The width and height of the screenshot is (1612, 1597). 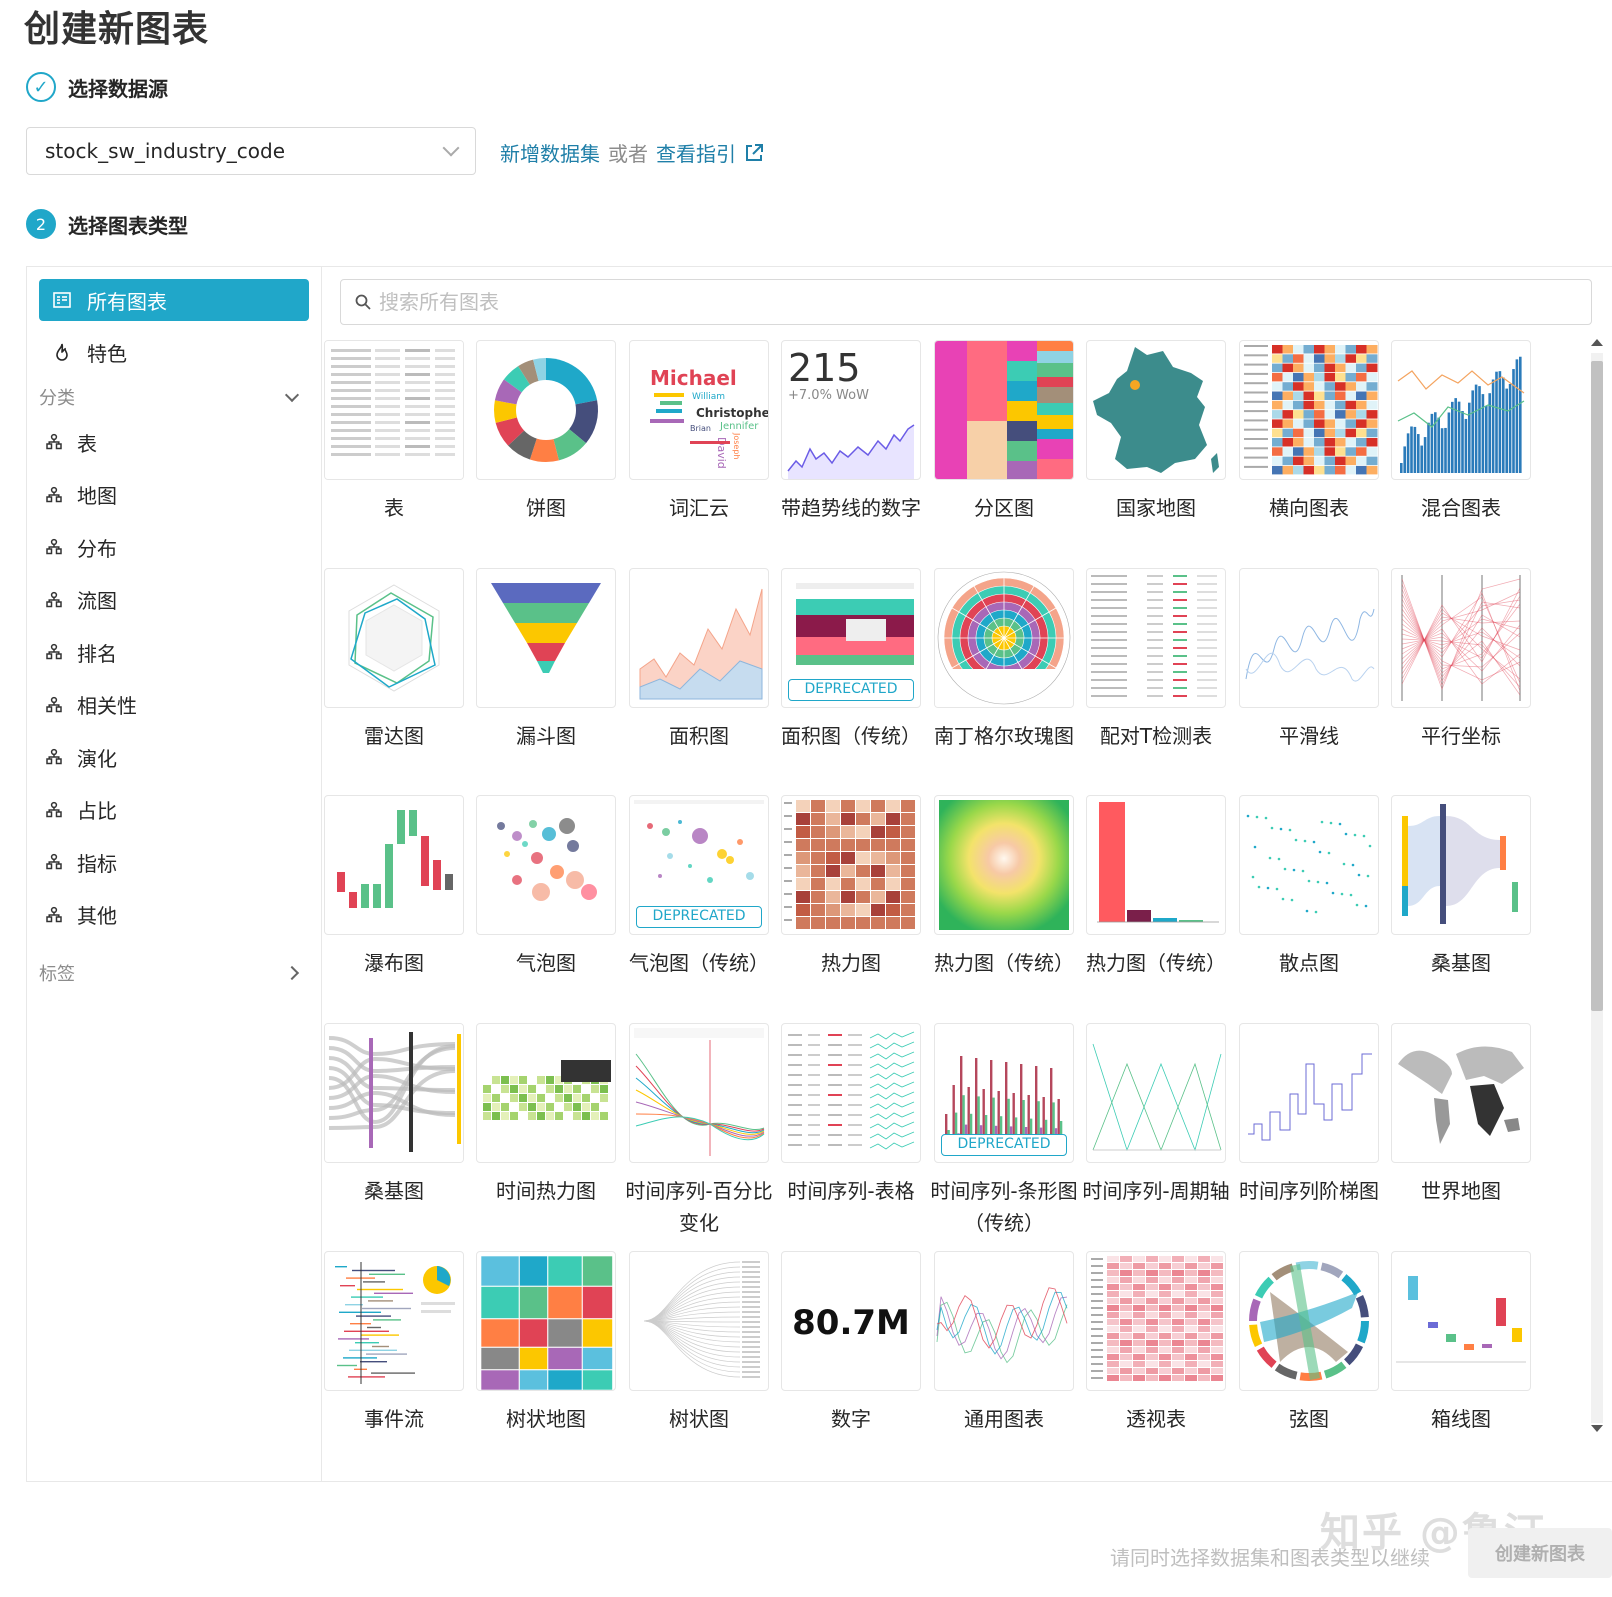 I want to click on chart-type-card: 透视表, so click(x=1156, y=1343).